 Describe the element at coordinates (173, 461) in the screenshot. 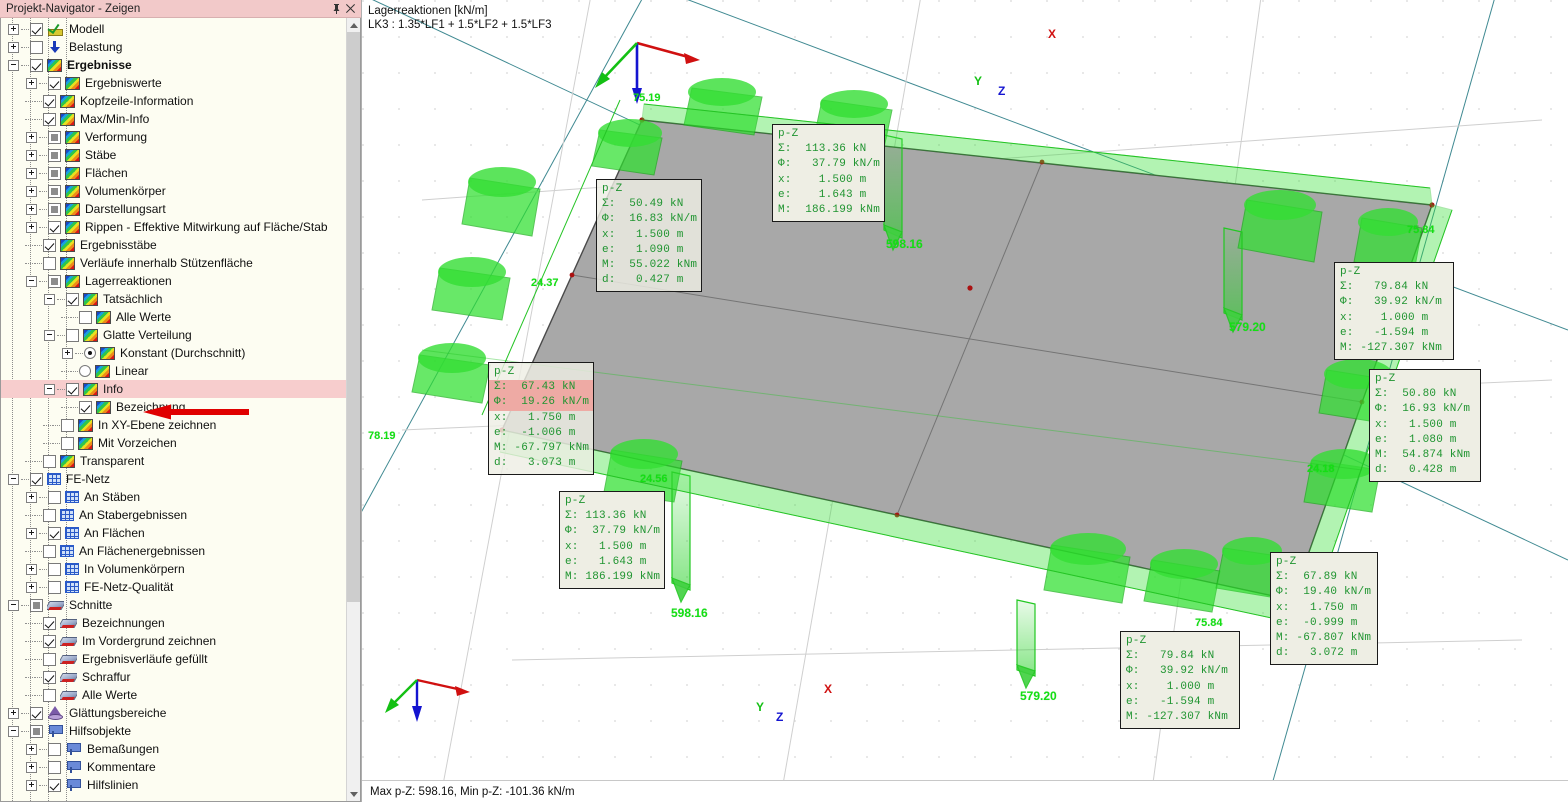

I see `tree-item-transparent: Transparent` at that location.